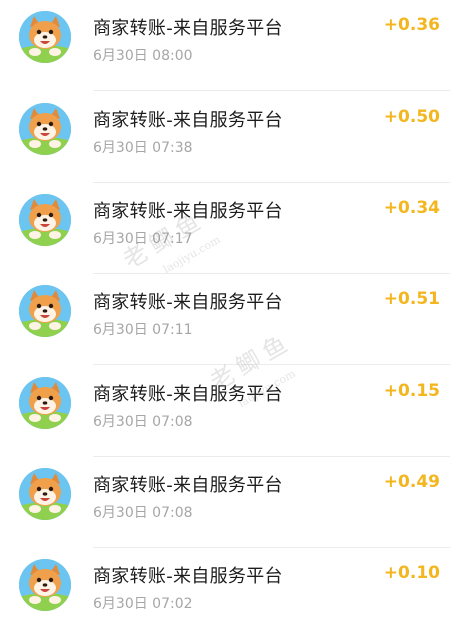  Describe the element at coordinates (225, 228) in the screenshot. I see `list-item: 商家转账-来自服务平台 6月30日 07:17 +0.34` at that location.